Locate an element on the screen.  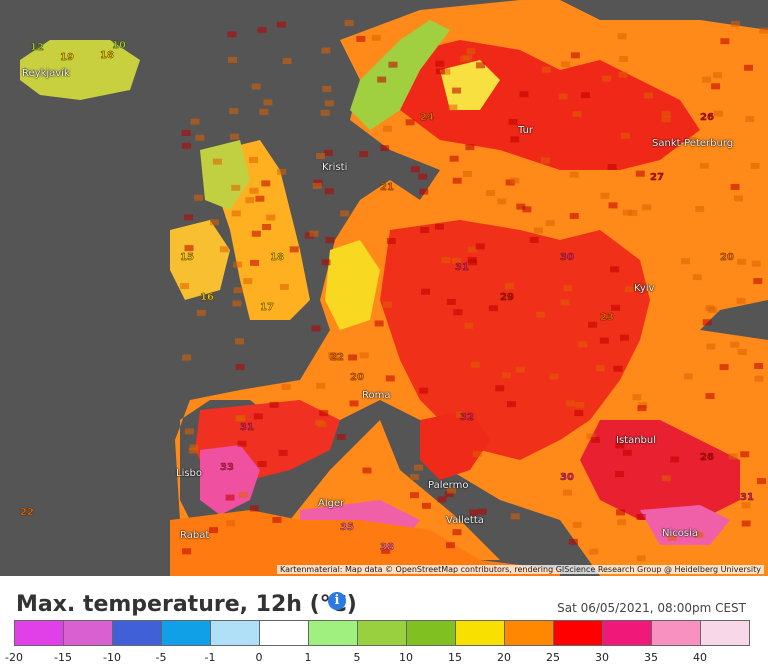
city-tur: Tur is located at coordinates (526, 130).